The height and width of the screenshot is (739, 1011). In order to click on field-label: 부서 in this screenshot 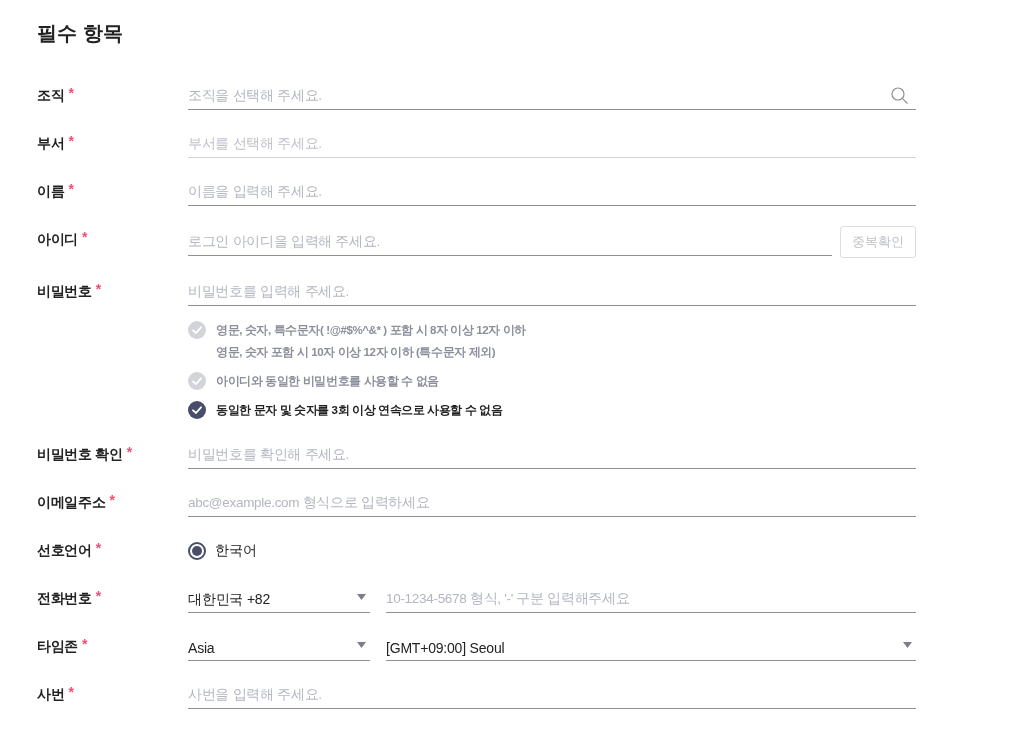, I will do `click(51, 144)`.